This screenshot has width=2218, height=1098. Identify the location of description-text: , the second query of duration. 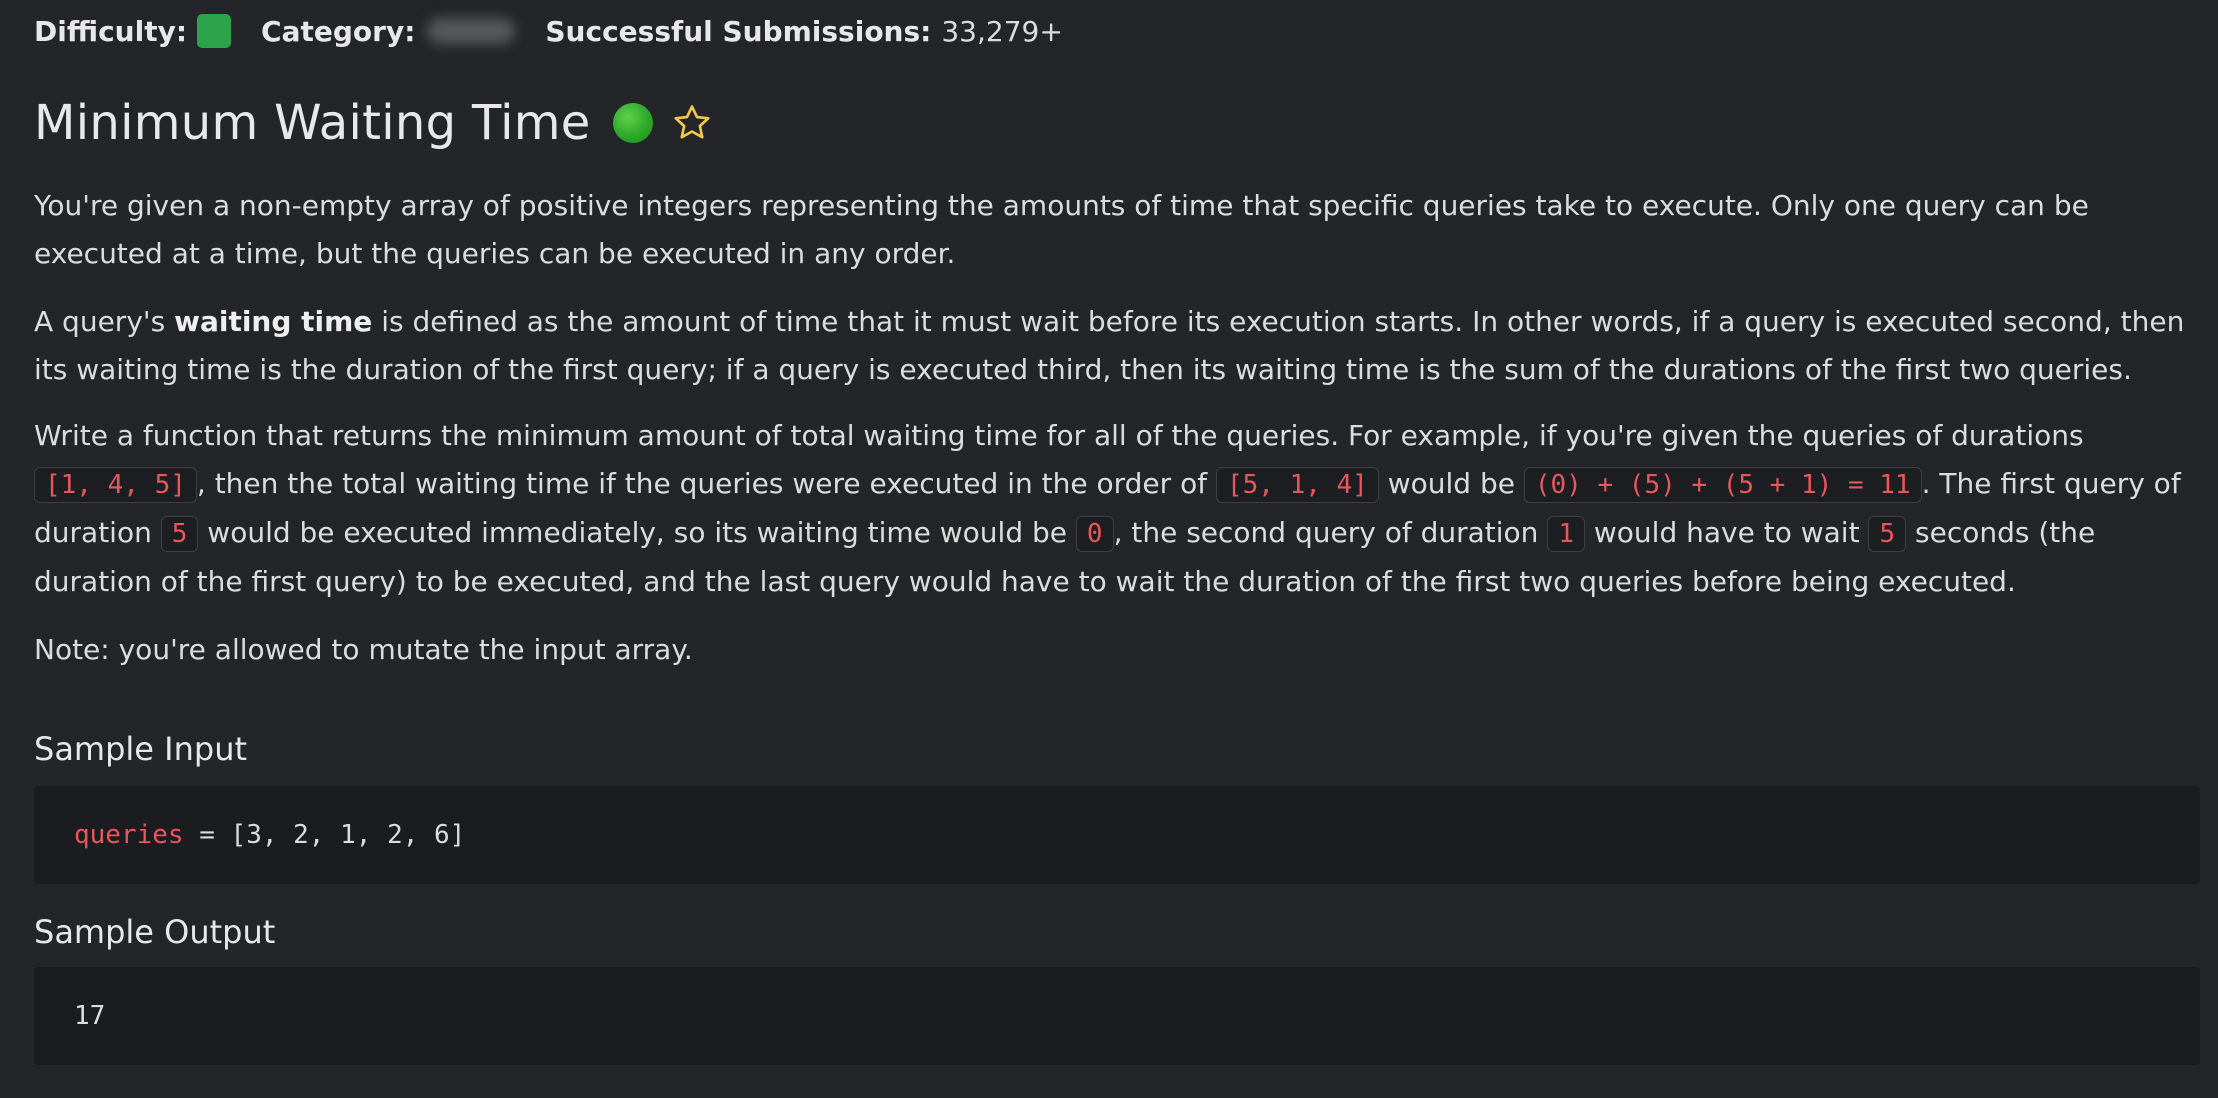
(1330, 532).